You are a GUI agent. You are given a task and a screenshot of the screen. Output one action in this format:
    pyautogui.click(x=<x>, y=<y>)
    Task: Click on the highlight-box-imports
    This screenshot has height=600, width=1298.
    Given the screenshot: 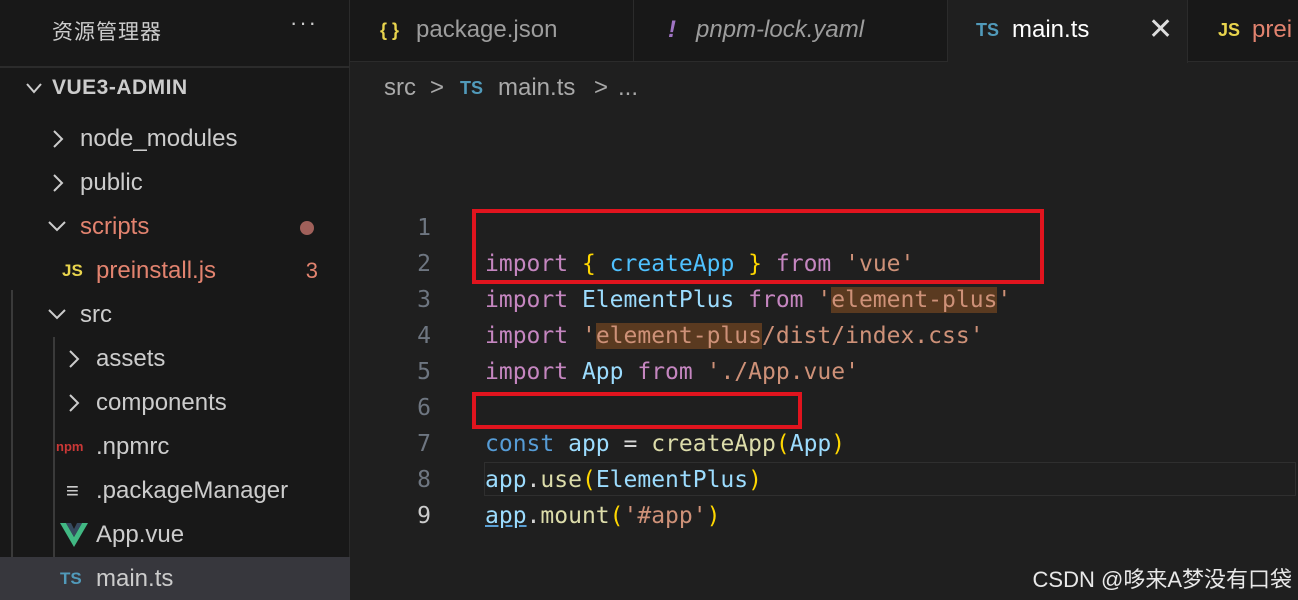 What is the action you would take?
    pyautogui.click(x=758, y=246)
    